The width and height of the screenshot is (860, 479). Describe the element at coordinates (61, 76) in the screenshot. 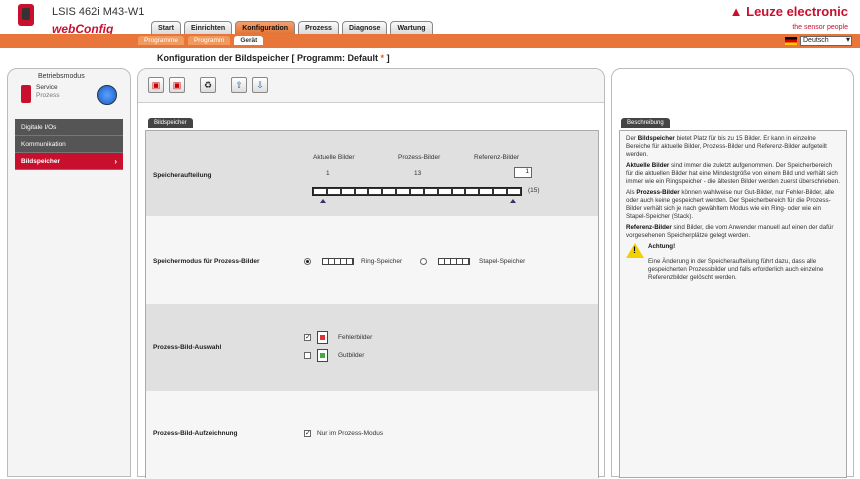

I see `mode-label: Betriebsmodus` at that location.